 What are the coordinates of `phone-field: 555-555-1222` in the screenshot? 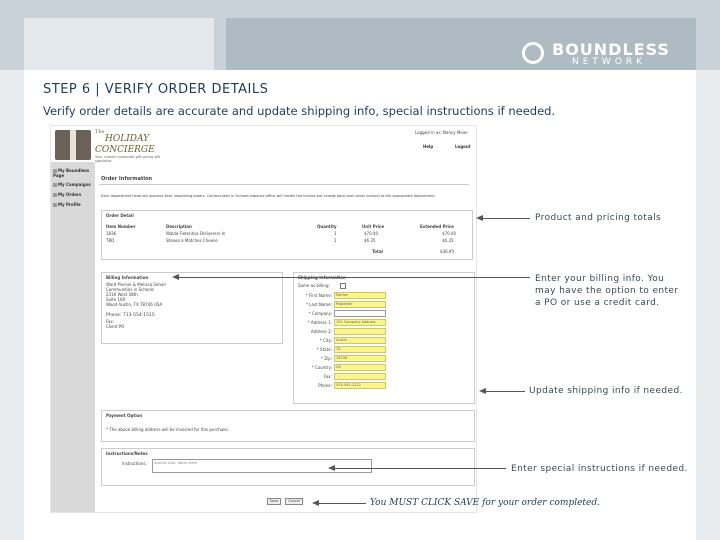 It's located at (360, 385).